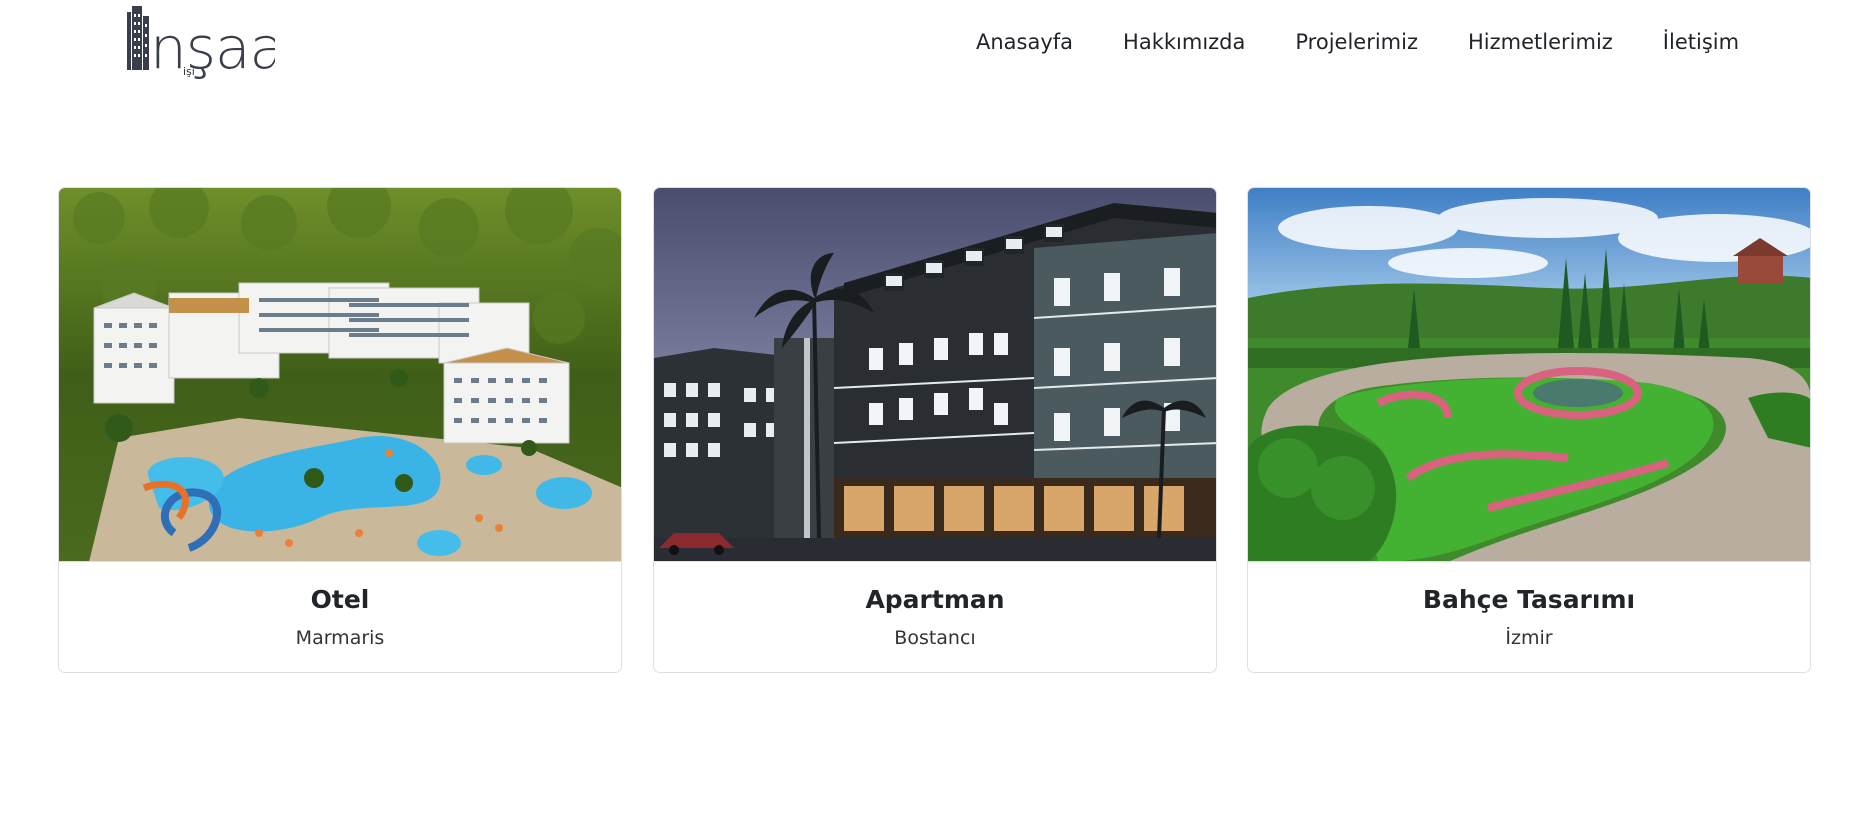 The width and height of the screenshot is (1865, 815). What do you see at coordinates (340, 638) in the screenshot?
I see `card-location: Marmaris` at bounding box center [340, 638].